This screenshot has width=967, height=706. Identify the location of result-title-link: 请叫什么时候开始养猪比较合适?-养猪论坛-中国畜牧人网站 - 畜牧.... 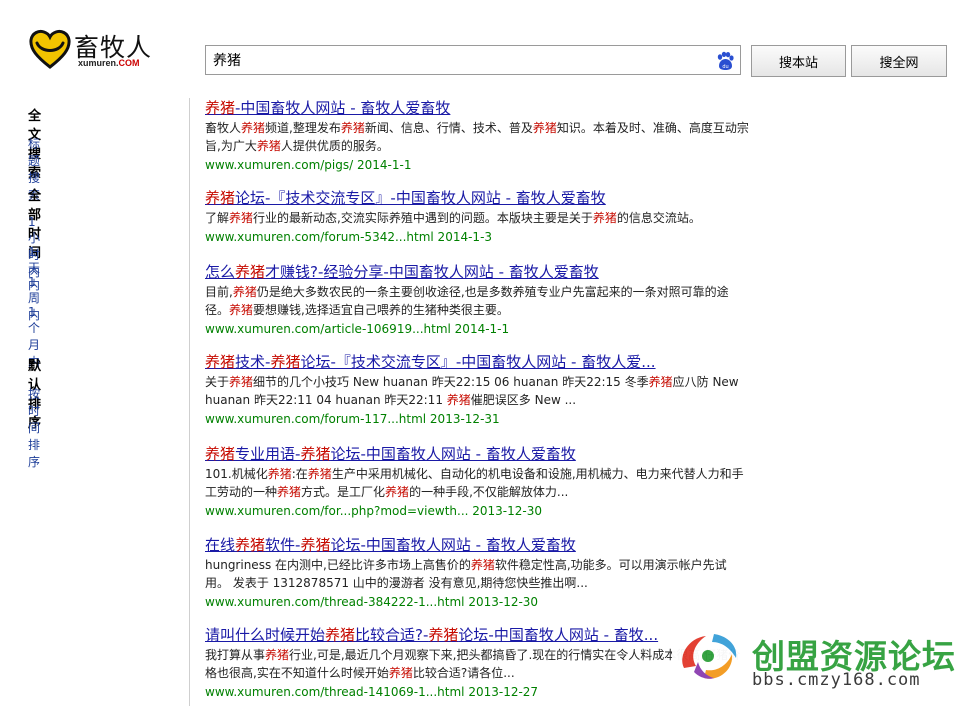
(479, 635).